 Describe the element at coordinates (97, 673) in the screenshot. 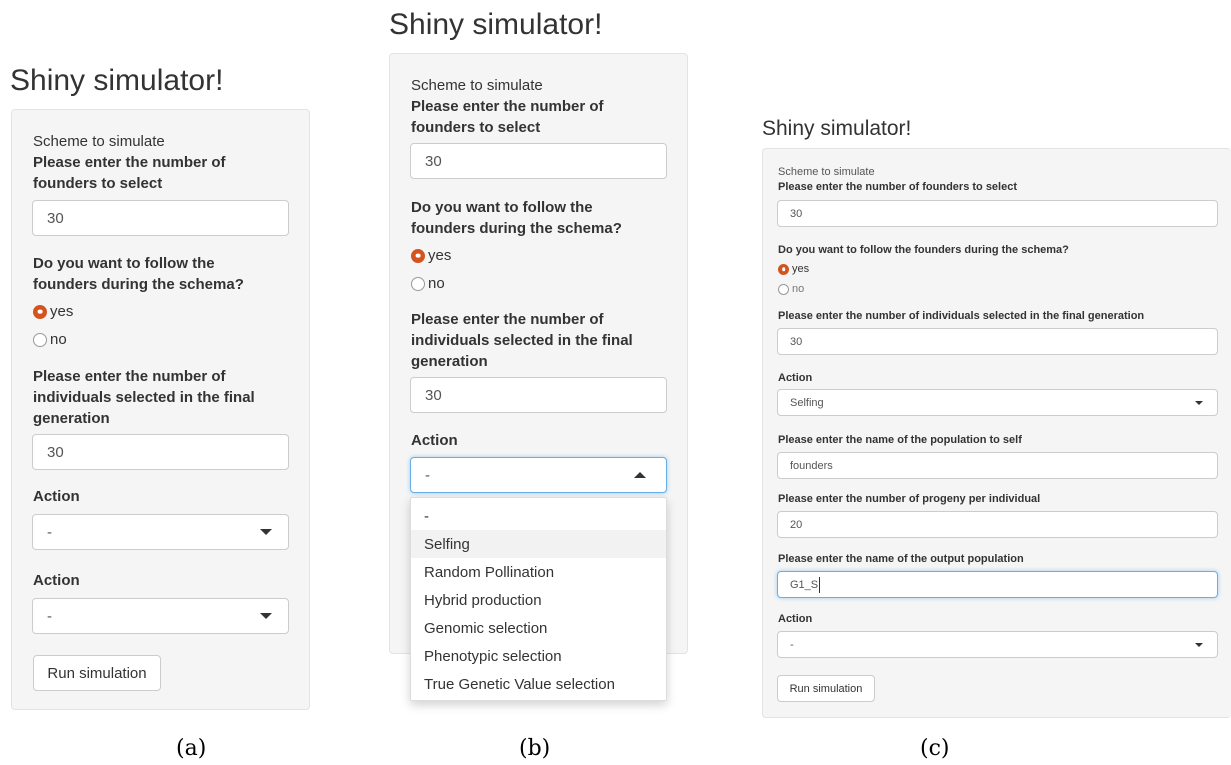

I see `run-simulation-button-a: Run simulation` at that location.